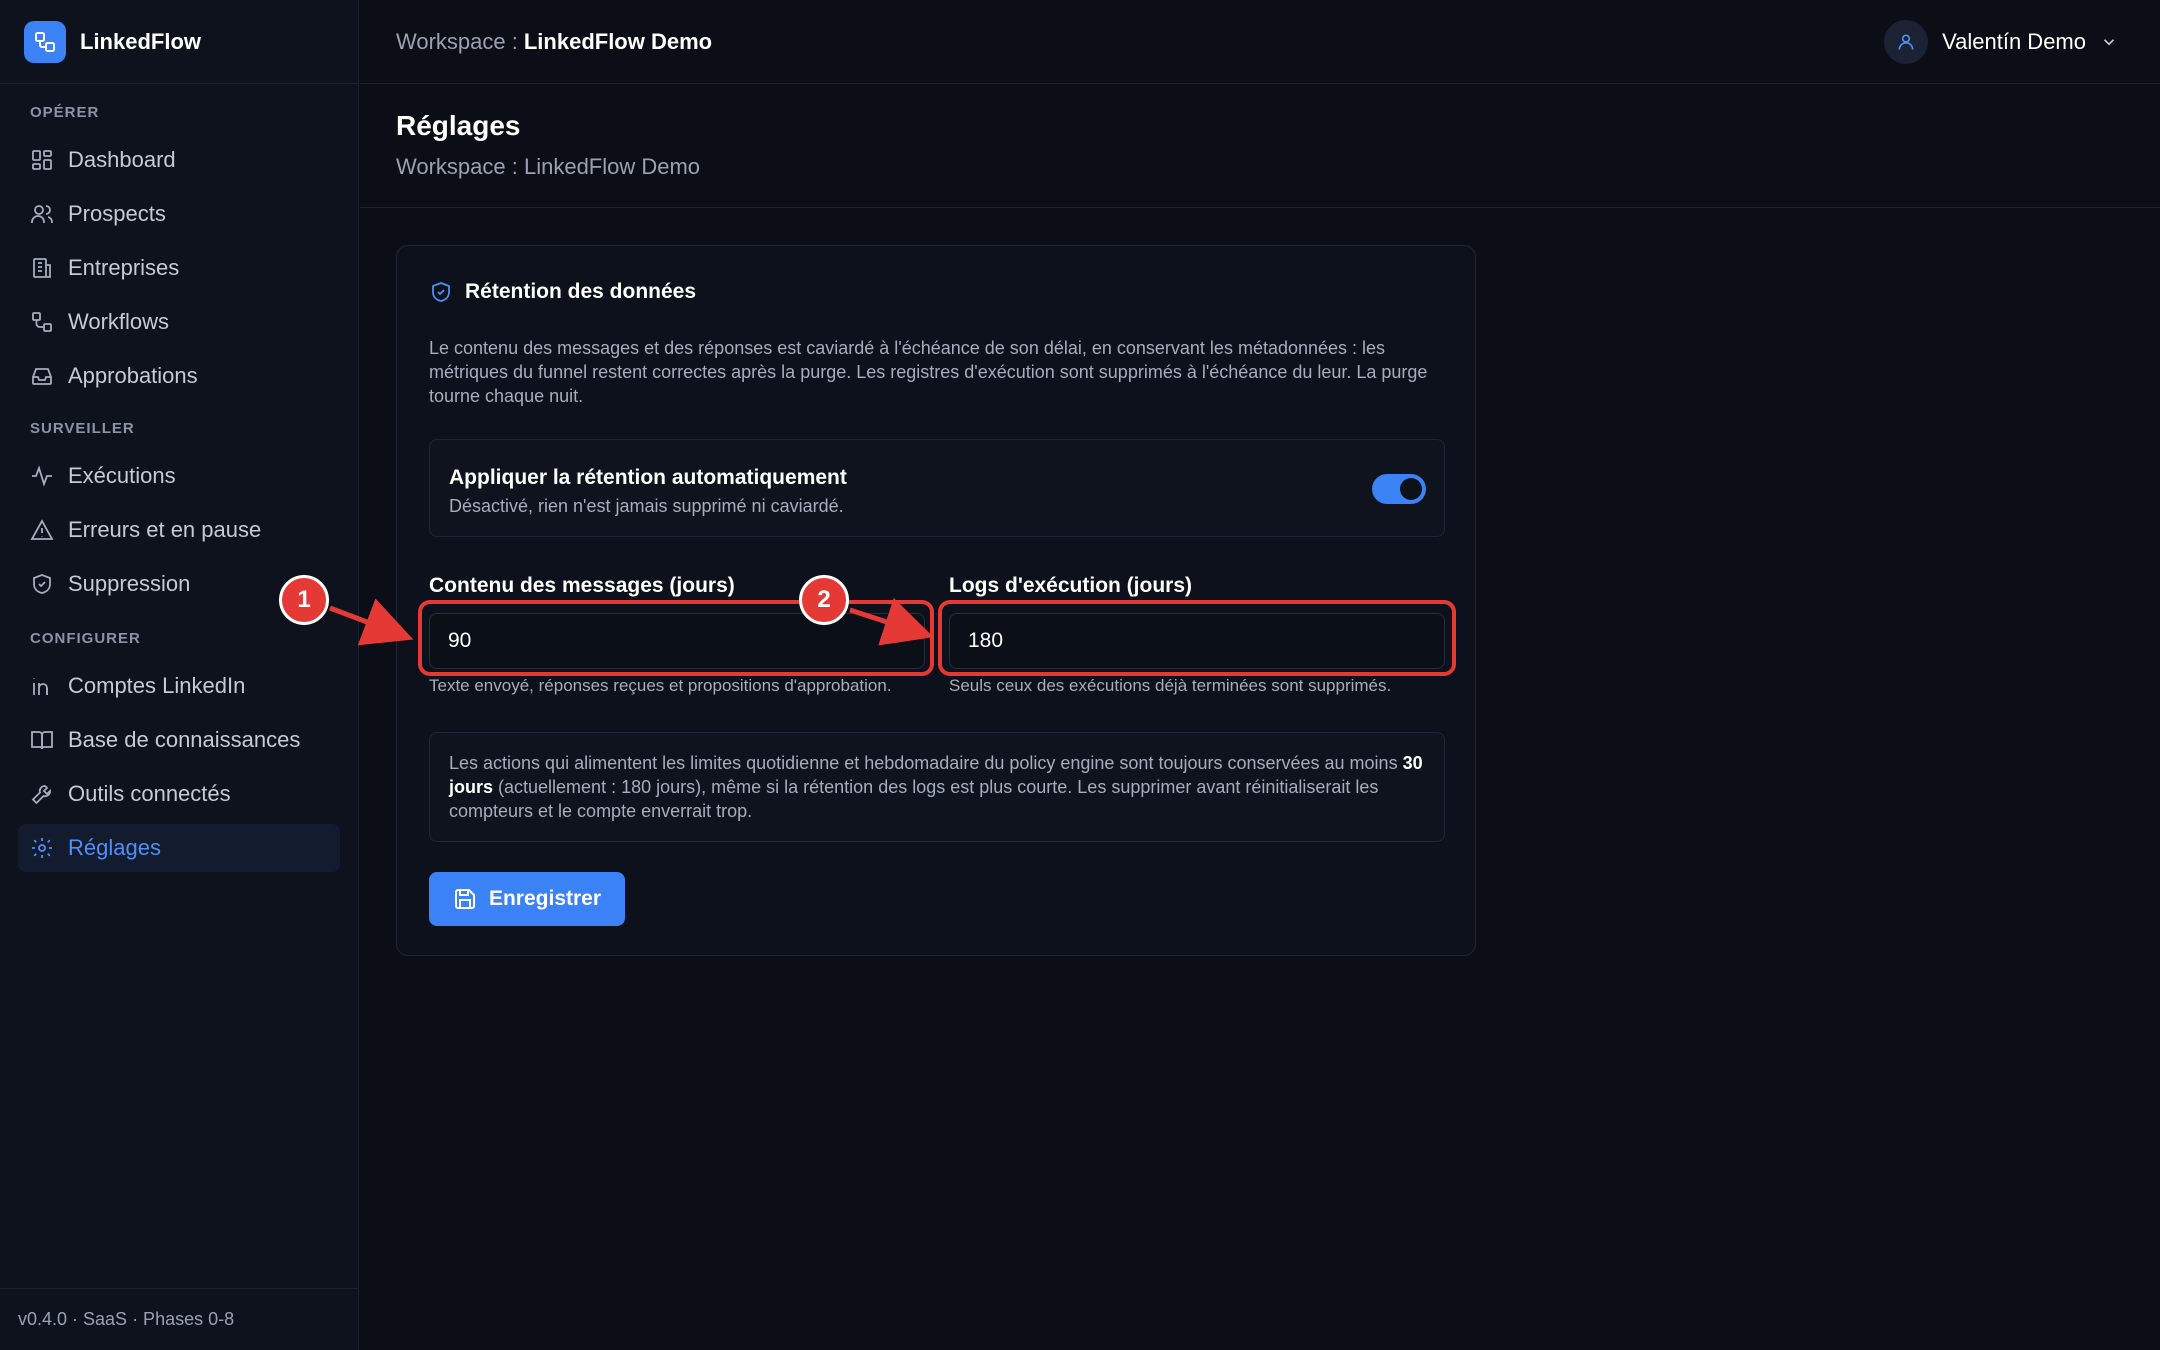 The width and height of the screenshot is (2160, 1350). What do you see at coordinates (179, 322) in the screenshot?
I see `sidebar-item-workflows: Workflows` at bounding box center [179, 322].